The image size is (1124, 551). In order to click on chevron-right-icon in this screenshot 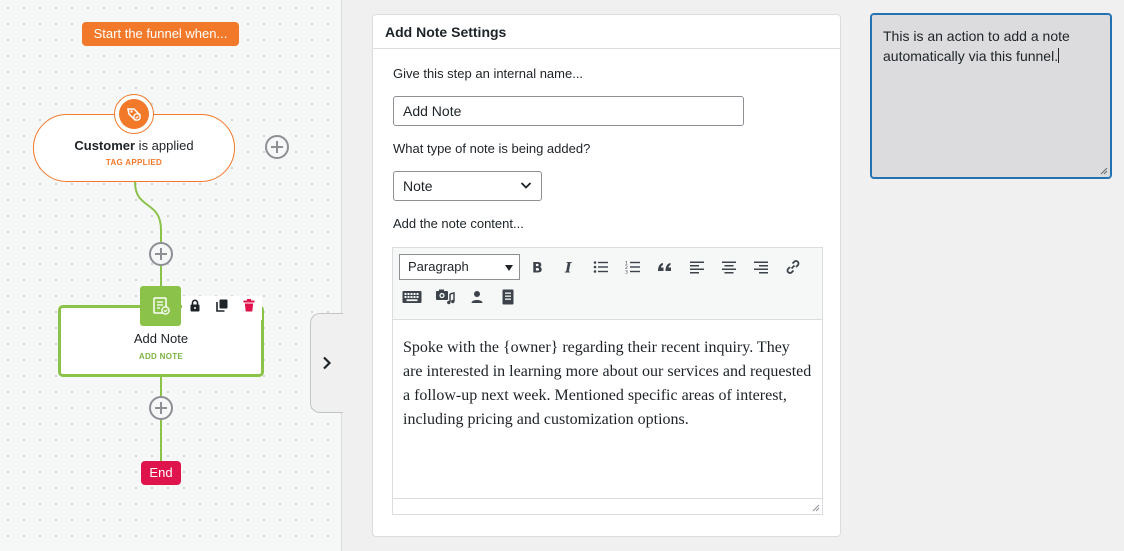, I will do `click(327, 363)`.